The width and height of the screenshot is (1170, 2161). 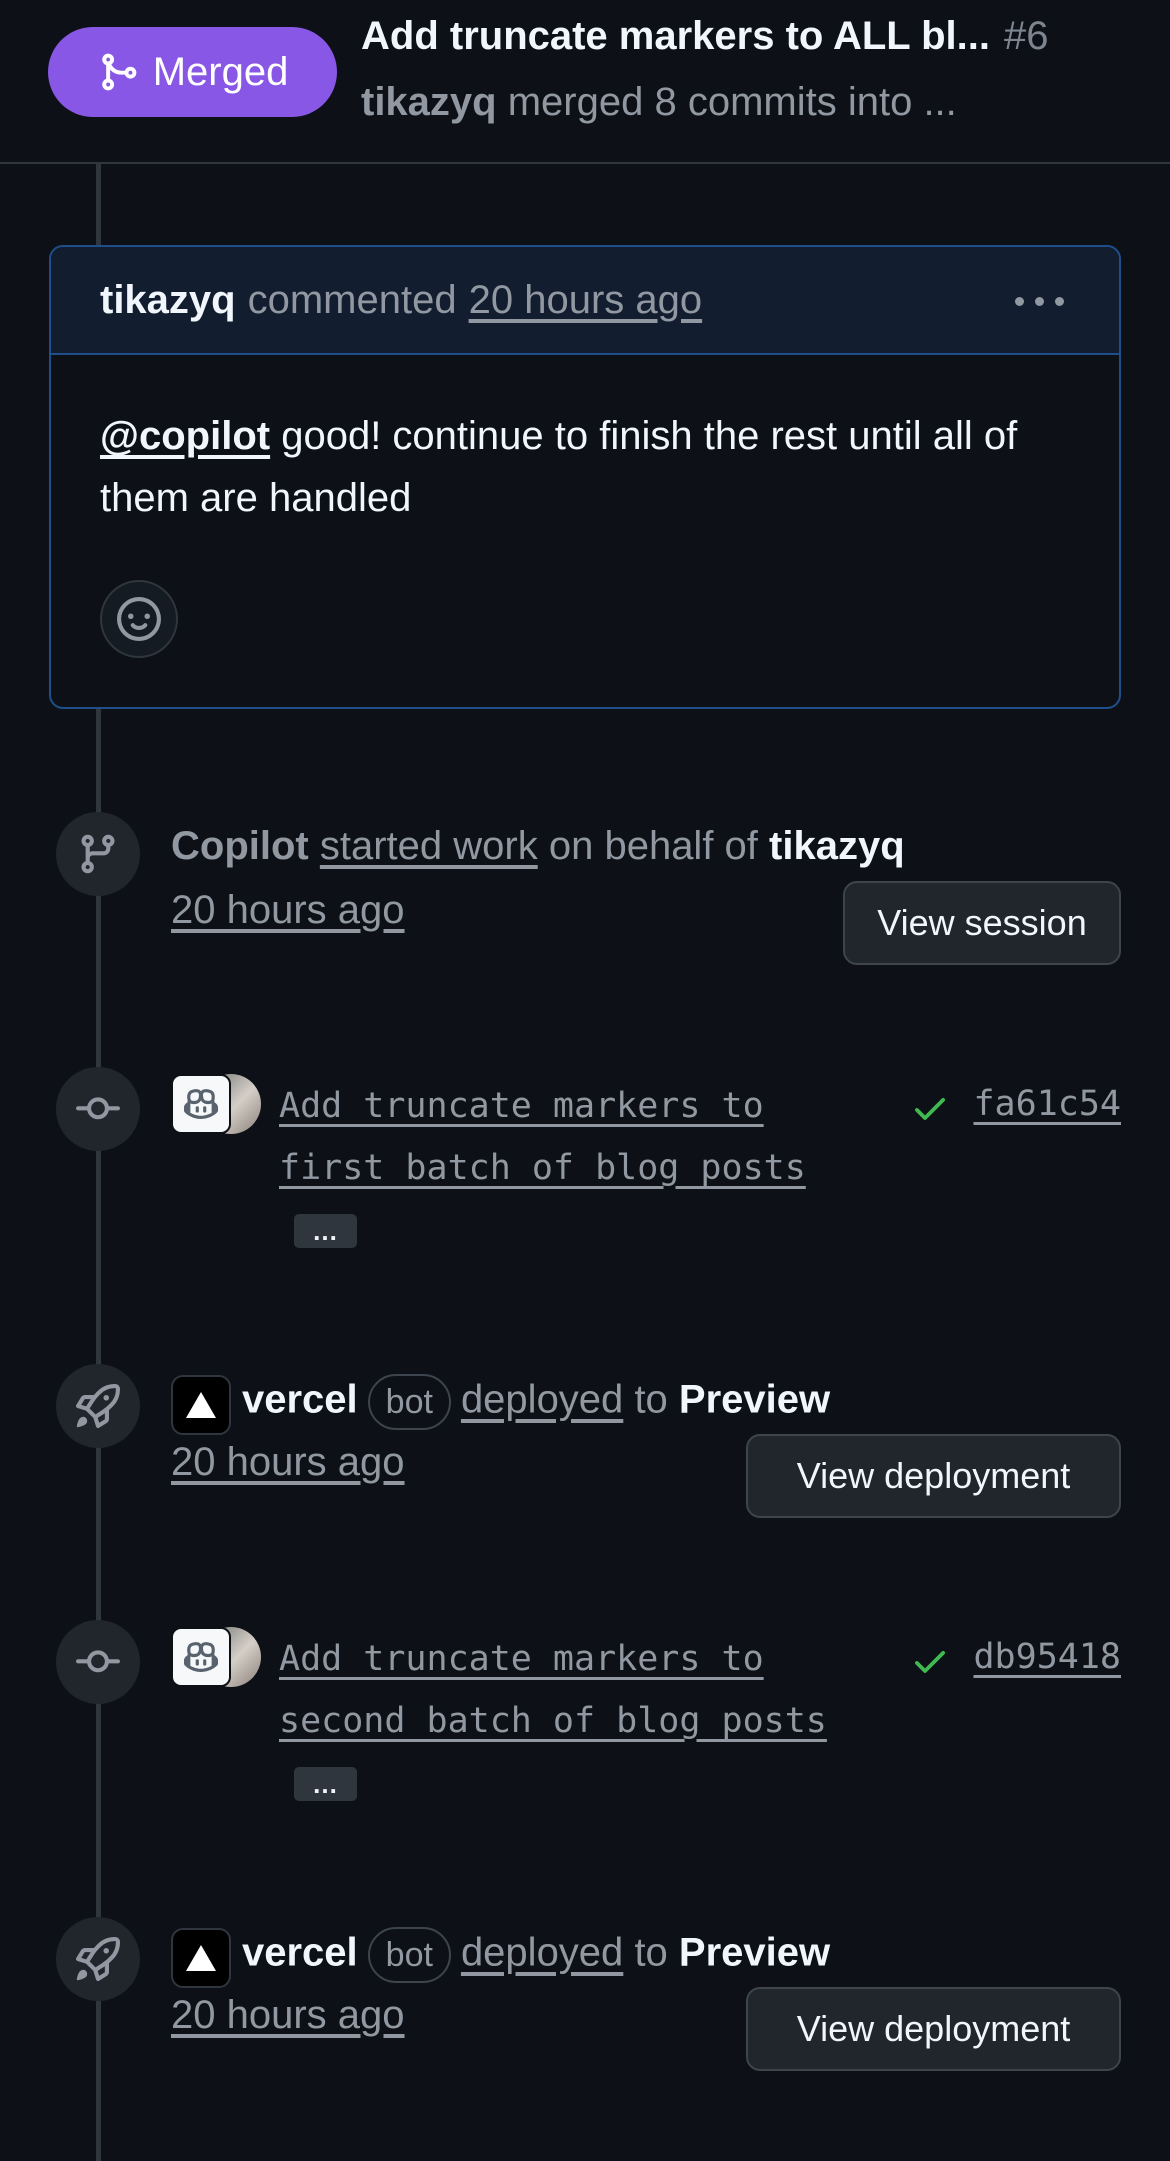 What do you see at coordinates (220, 71) in the screenshot?
I see `merged-badge-label: Merged` at bounding box center [220, 71].